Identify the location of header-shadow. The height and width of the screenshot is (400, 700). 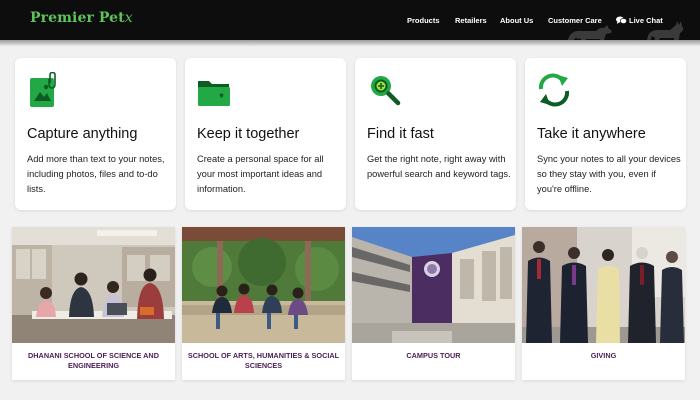
(350, 43).